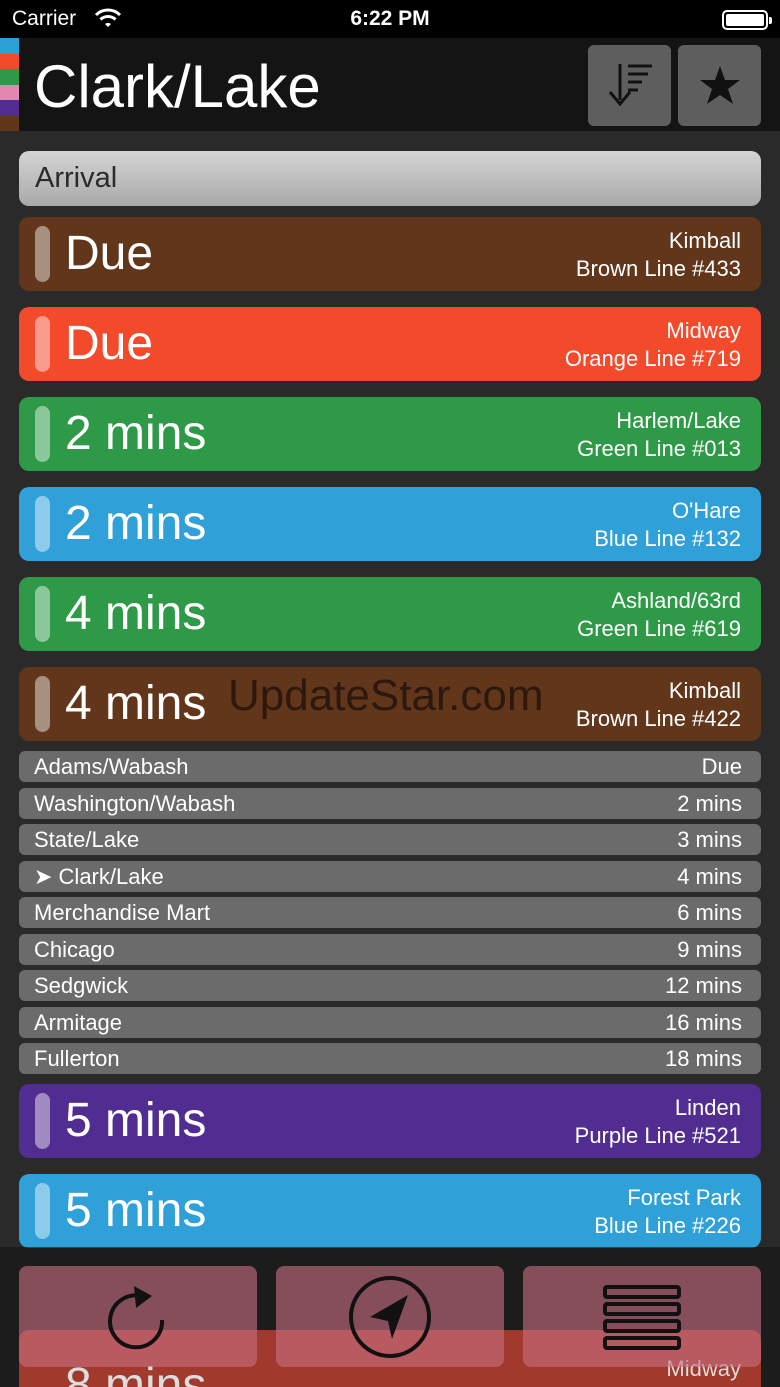 The width and height of the screenshot is (780, 1387). I want to click on stop-name: Fullerton, so click(77, 1058).